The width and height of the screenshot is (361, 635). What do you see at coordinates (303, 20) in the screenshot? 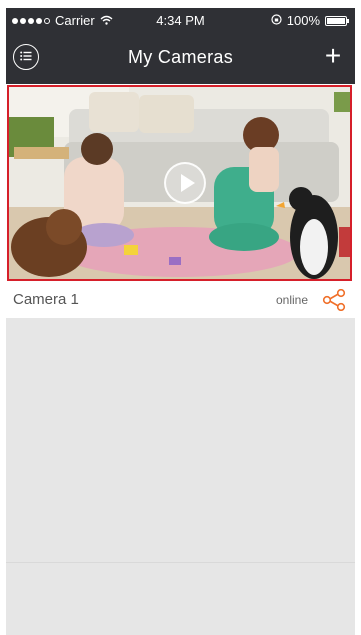
I see `battery-percent: 100%` at bounding box center [303, 20].